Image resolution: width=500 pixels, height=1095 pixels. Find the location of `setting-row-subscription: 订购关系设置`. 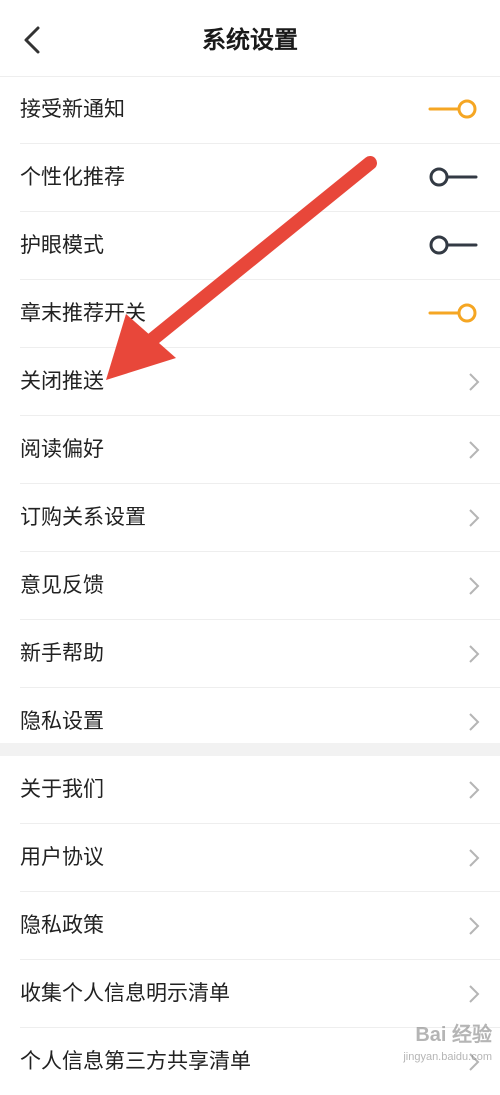

setting-row-subscription: 订购关系设置 is located at coordinates (260, 518).